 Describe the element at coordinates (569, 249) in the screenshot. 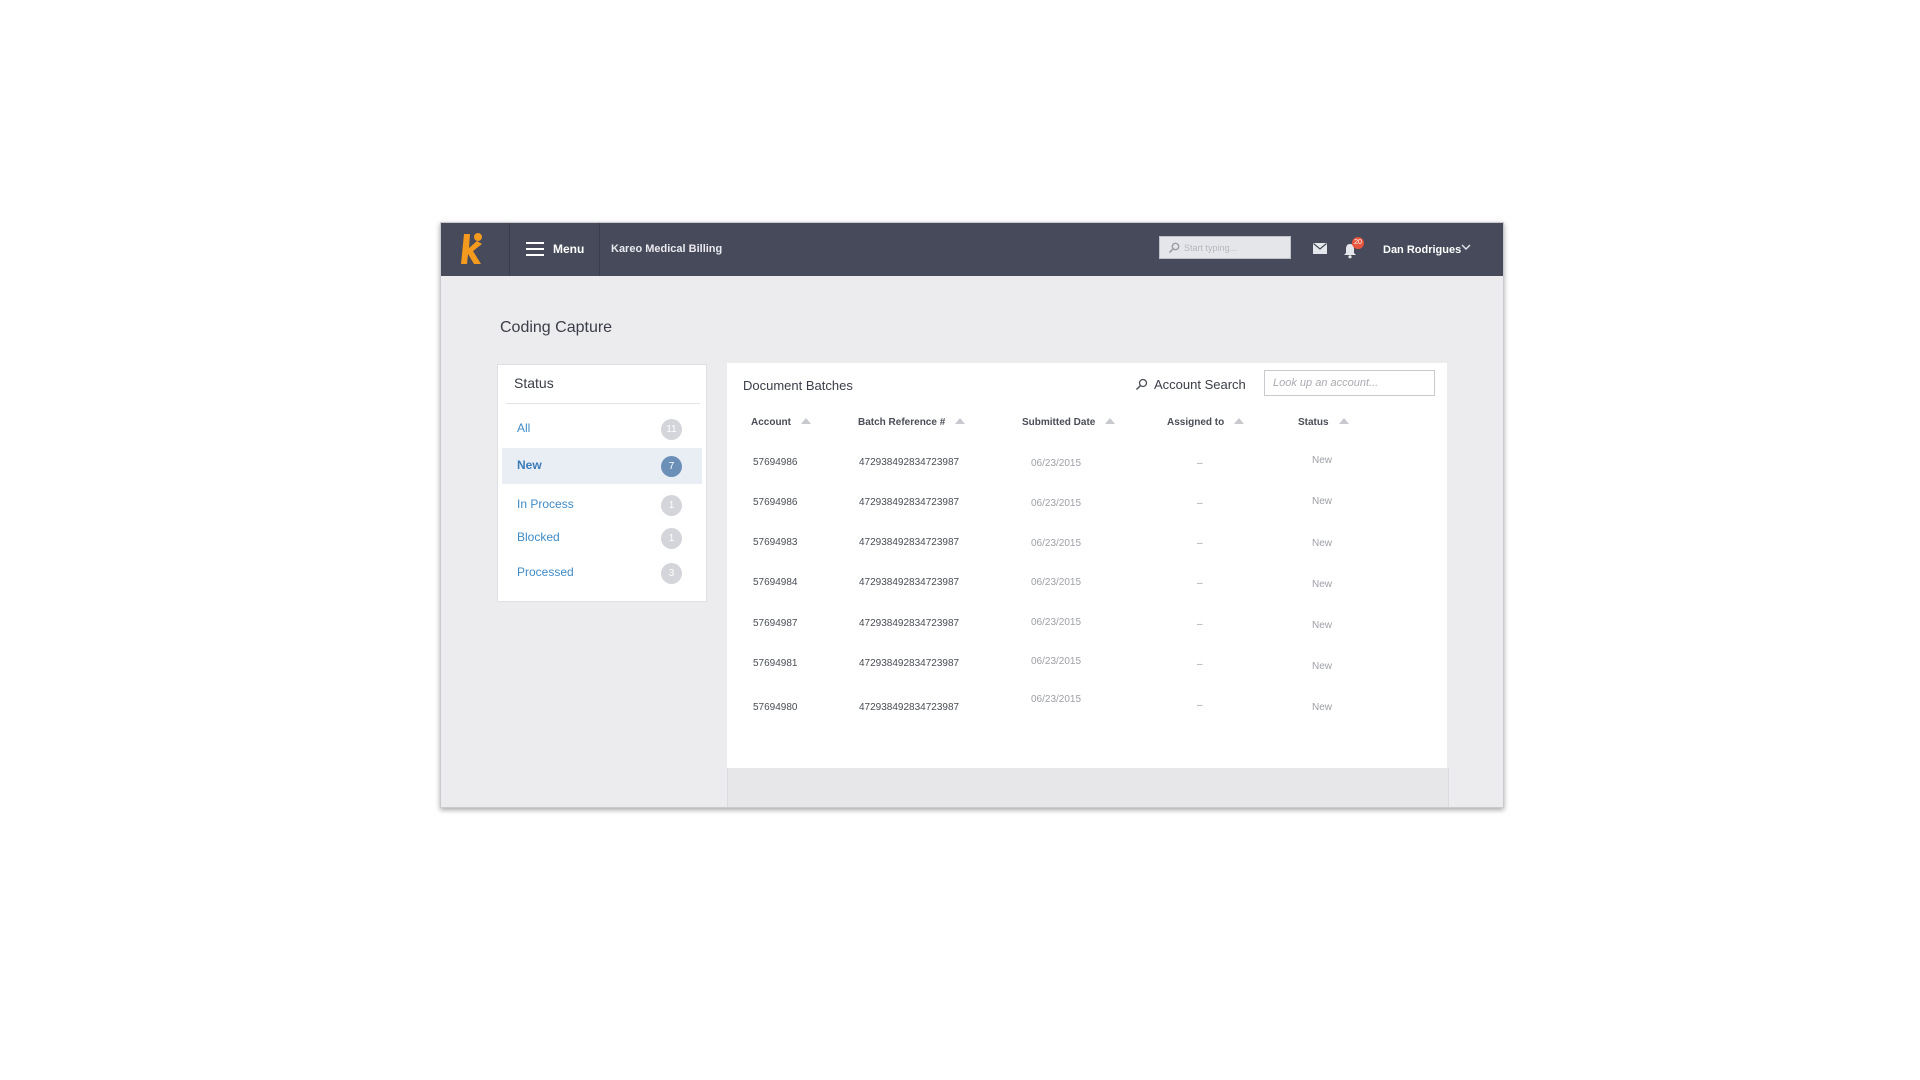

I see `menu-label: Menu` at that location.